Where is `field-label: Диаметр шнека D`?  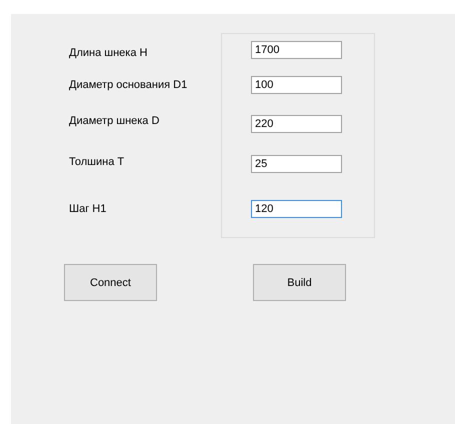 field-label: Диаметр шнека D is located at coordinates (114, 121).